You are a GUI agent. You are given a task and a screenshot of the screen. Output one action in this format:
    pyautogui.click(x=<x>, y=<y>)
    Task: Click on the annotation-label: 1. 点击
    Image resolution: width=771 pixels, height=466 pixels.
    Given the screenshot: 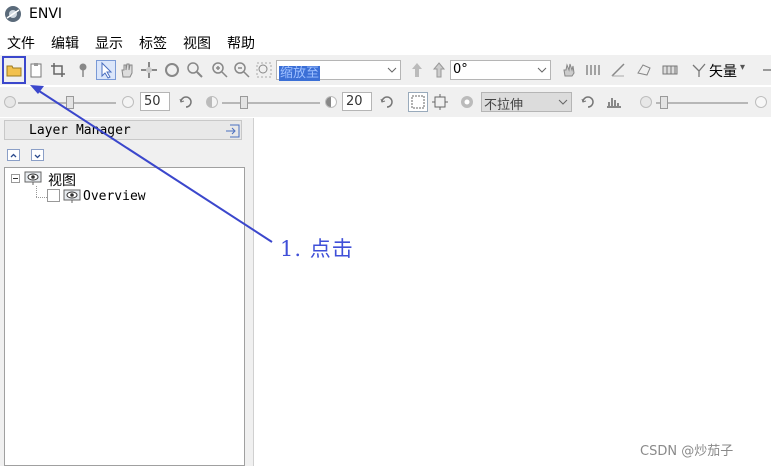 What is the action you would take?
    pyautogui.click(x=317, y=249)
    